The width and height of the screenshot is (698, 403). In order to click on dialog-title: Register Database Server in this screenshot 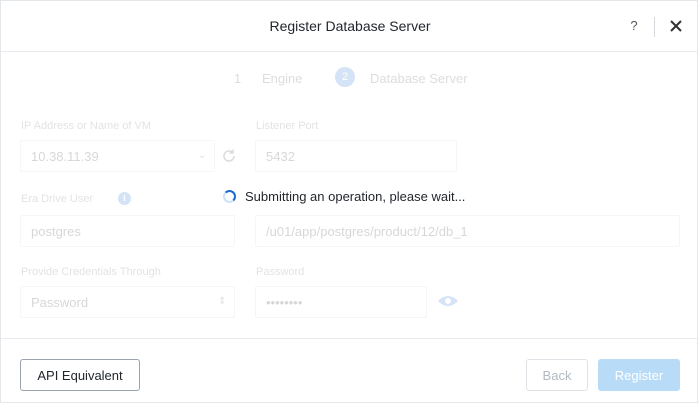, I will do `click(350, 26)`.